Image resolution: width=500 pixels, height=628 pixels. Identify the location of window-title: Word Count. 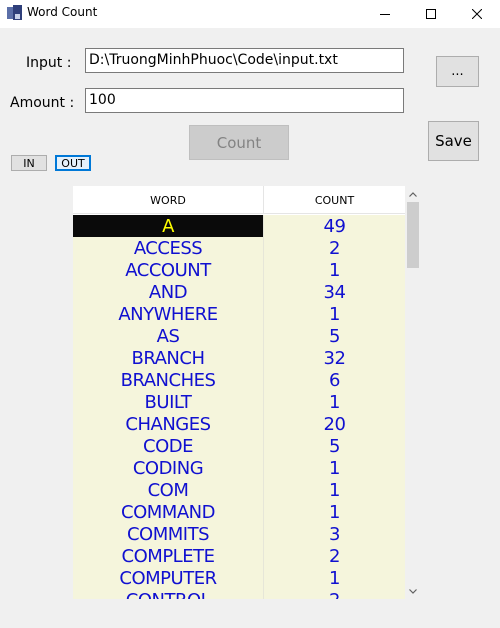
(62, 12).